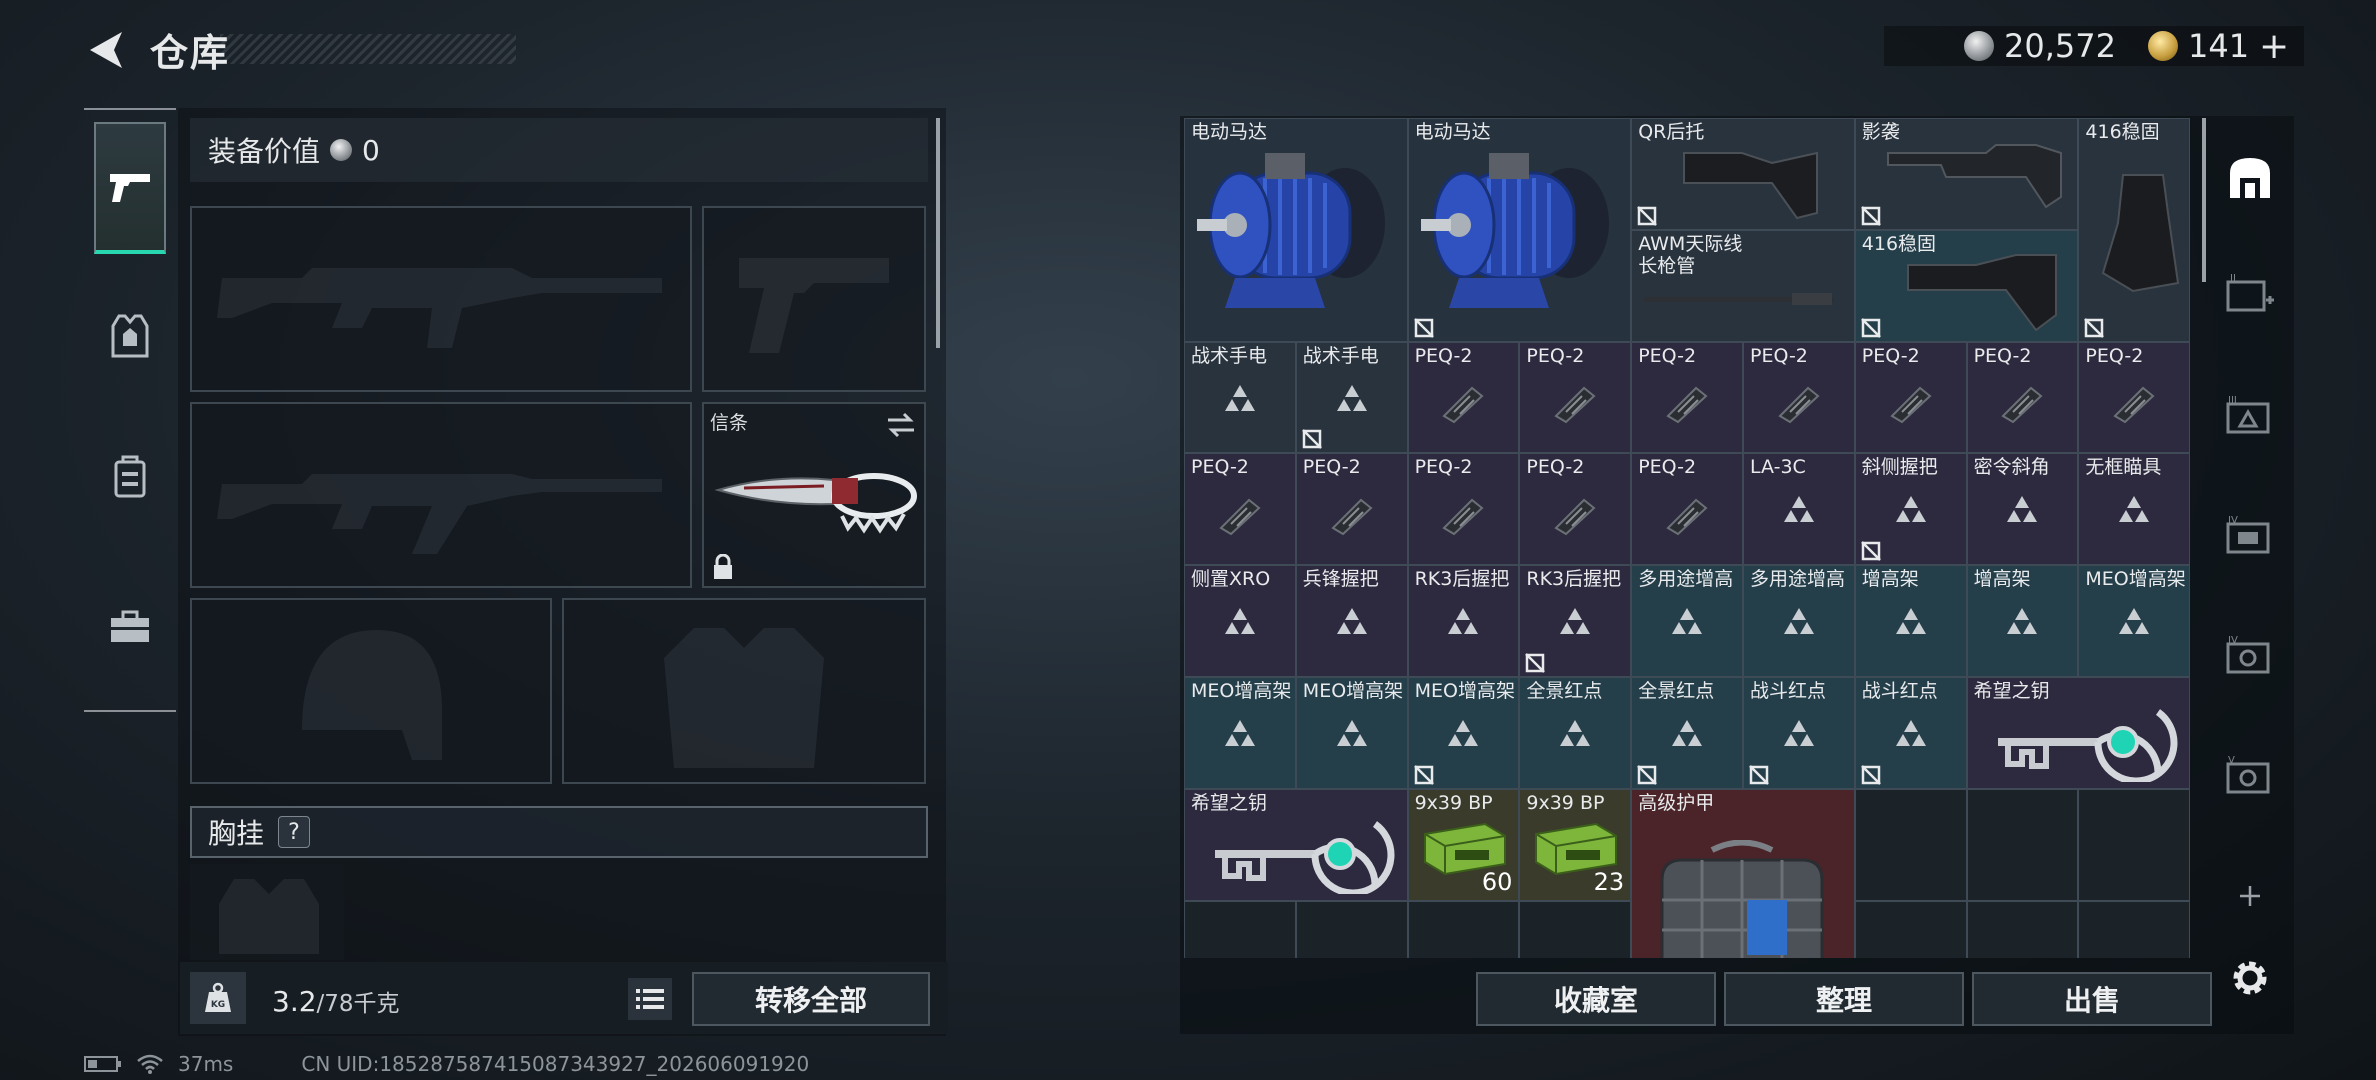 The image size is (2376, 1080). I want to click on swap-icon, so click(901, 425).